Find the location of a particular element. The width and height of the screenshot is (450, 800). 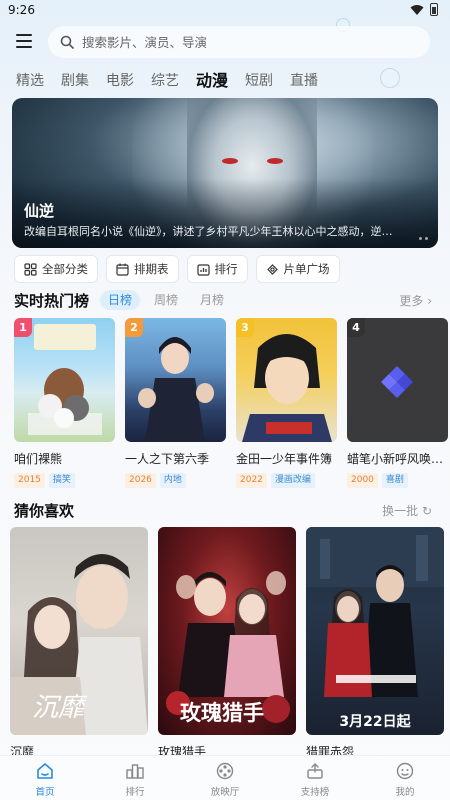

genre-tag: 内地 is located at coordinates (172, 480).